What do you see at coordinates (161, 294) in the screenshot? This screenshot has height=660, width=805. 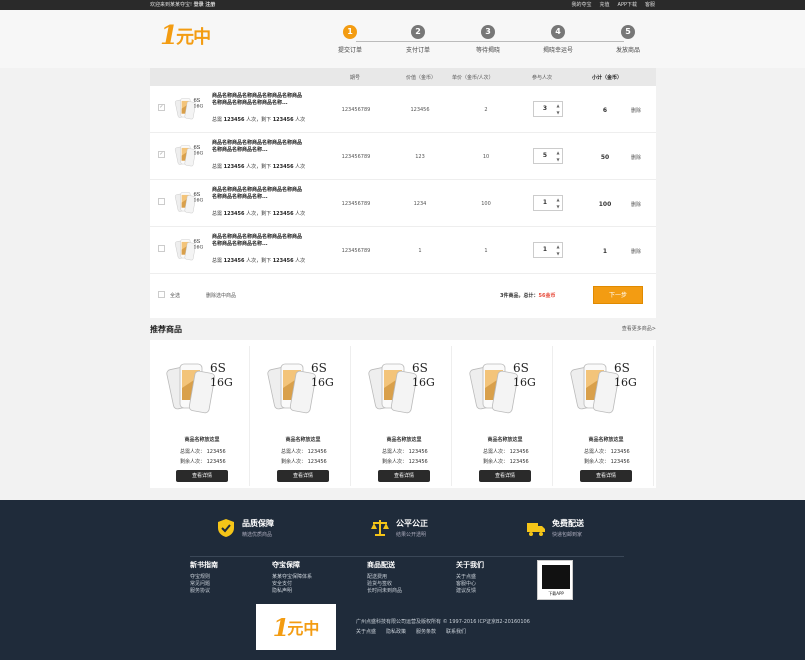 I see `select-all-checkbox` at bounding box center [161, 294].